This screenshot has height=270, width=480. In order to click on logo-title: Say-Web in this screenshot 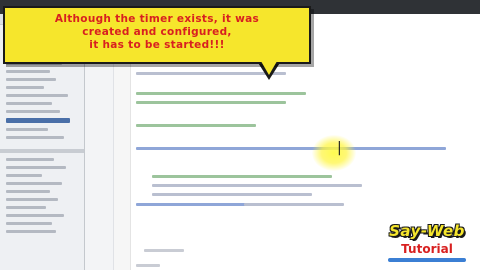, I will do `click(427, 231)`.